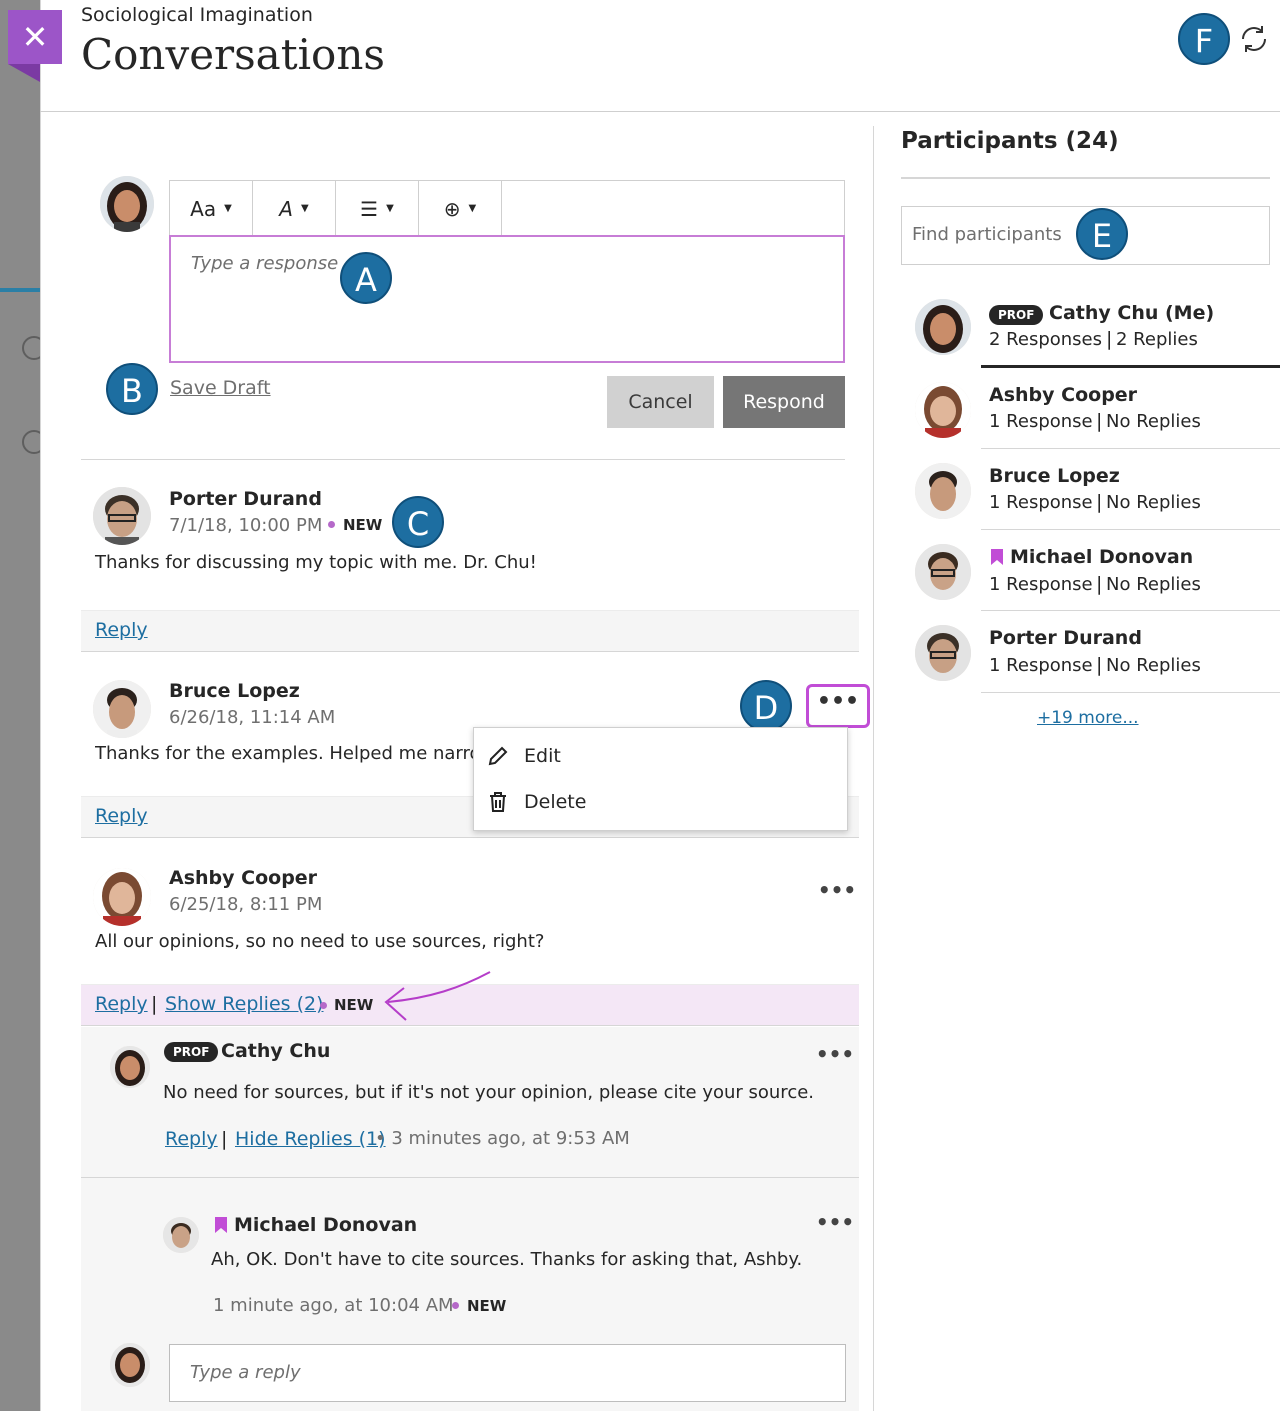  I want to click on refresh-icon, so click(1254, 39).